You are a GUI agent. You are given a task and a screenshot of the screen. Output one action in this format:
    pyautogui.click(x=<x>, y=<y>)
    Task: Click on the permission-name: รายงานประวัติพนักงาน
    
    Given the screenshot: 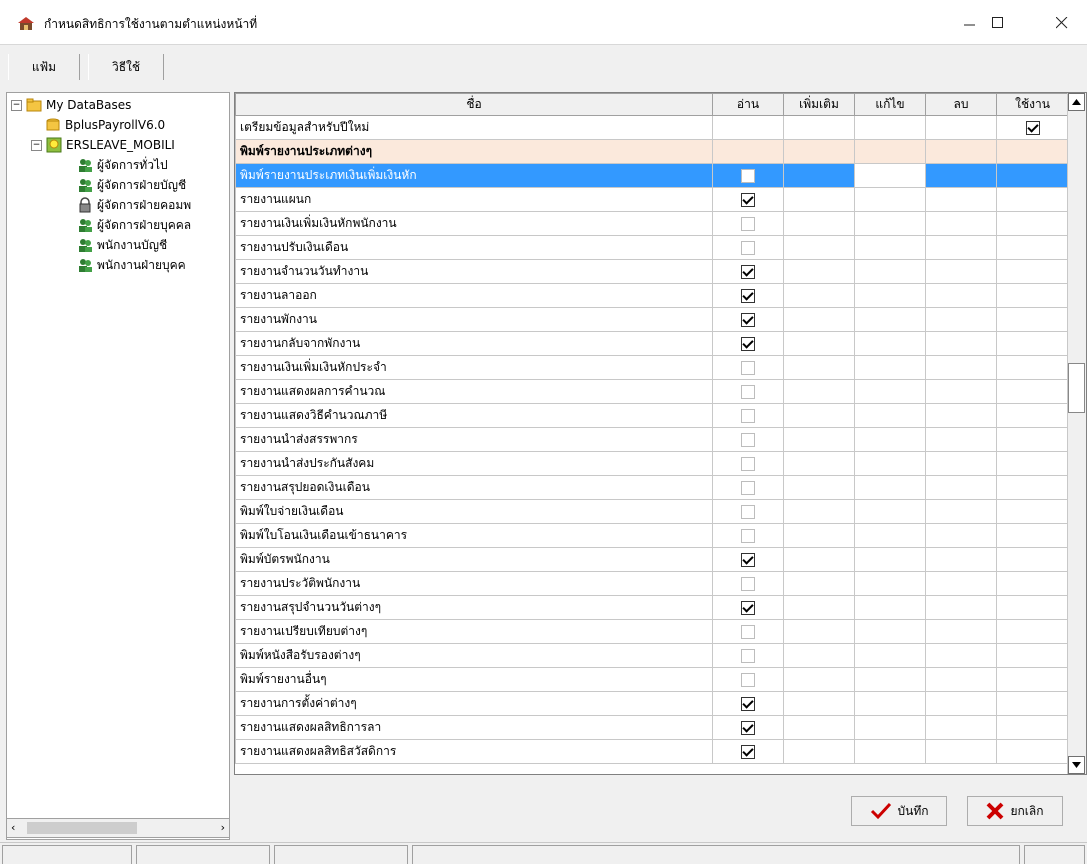 What is the action you would take?
    pyautogui.click(x=474, y=583)
    